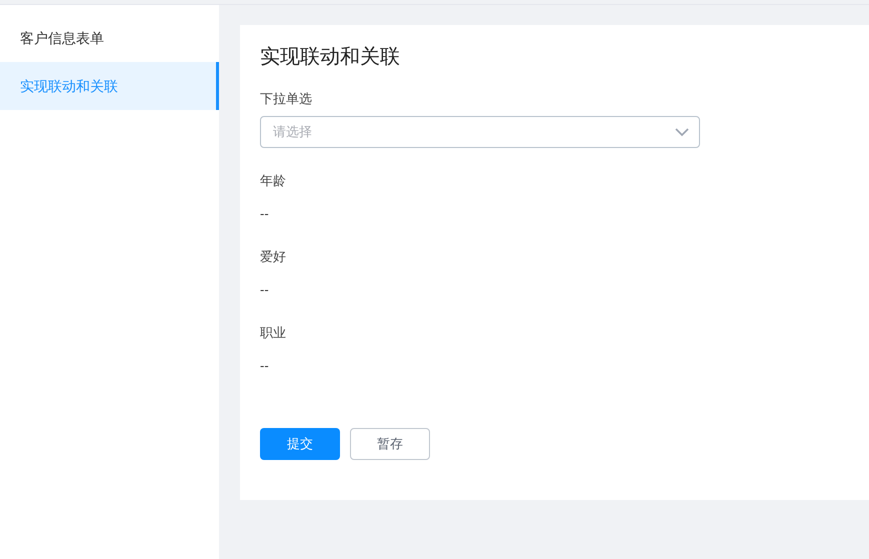  What do you see at coordinates (109, 38) in the screenshot?
I see `sidebar-item: 客户信息表单` at bounding box center [109, 38].